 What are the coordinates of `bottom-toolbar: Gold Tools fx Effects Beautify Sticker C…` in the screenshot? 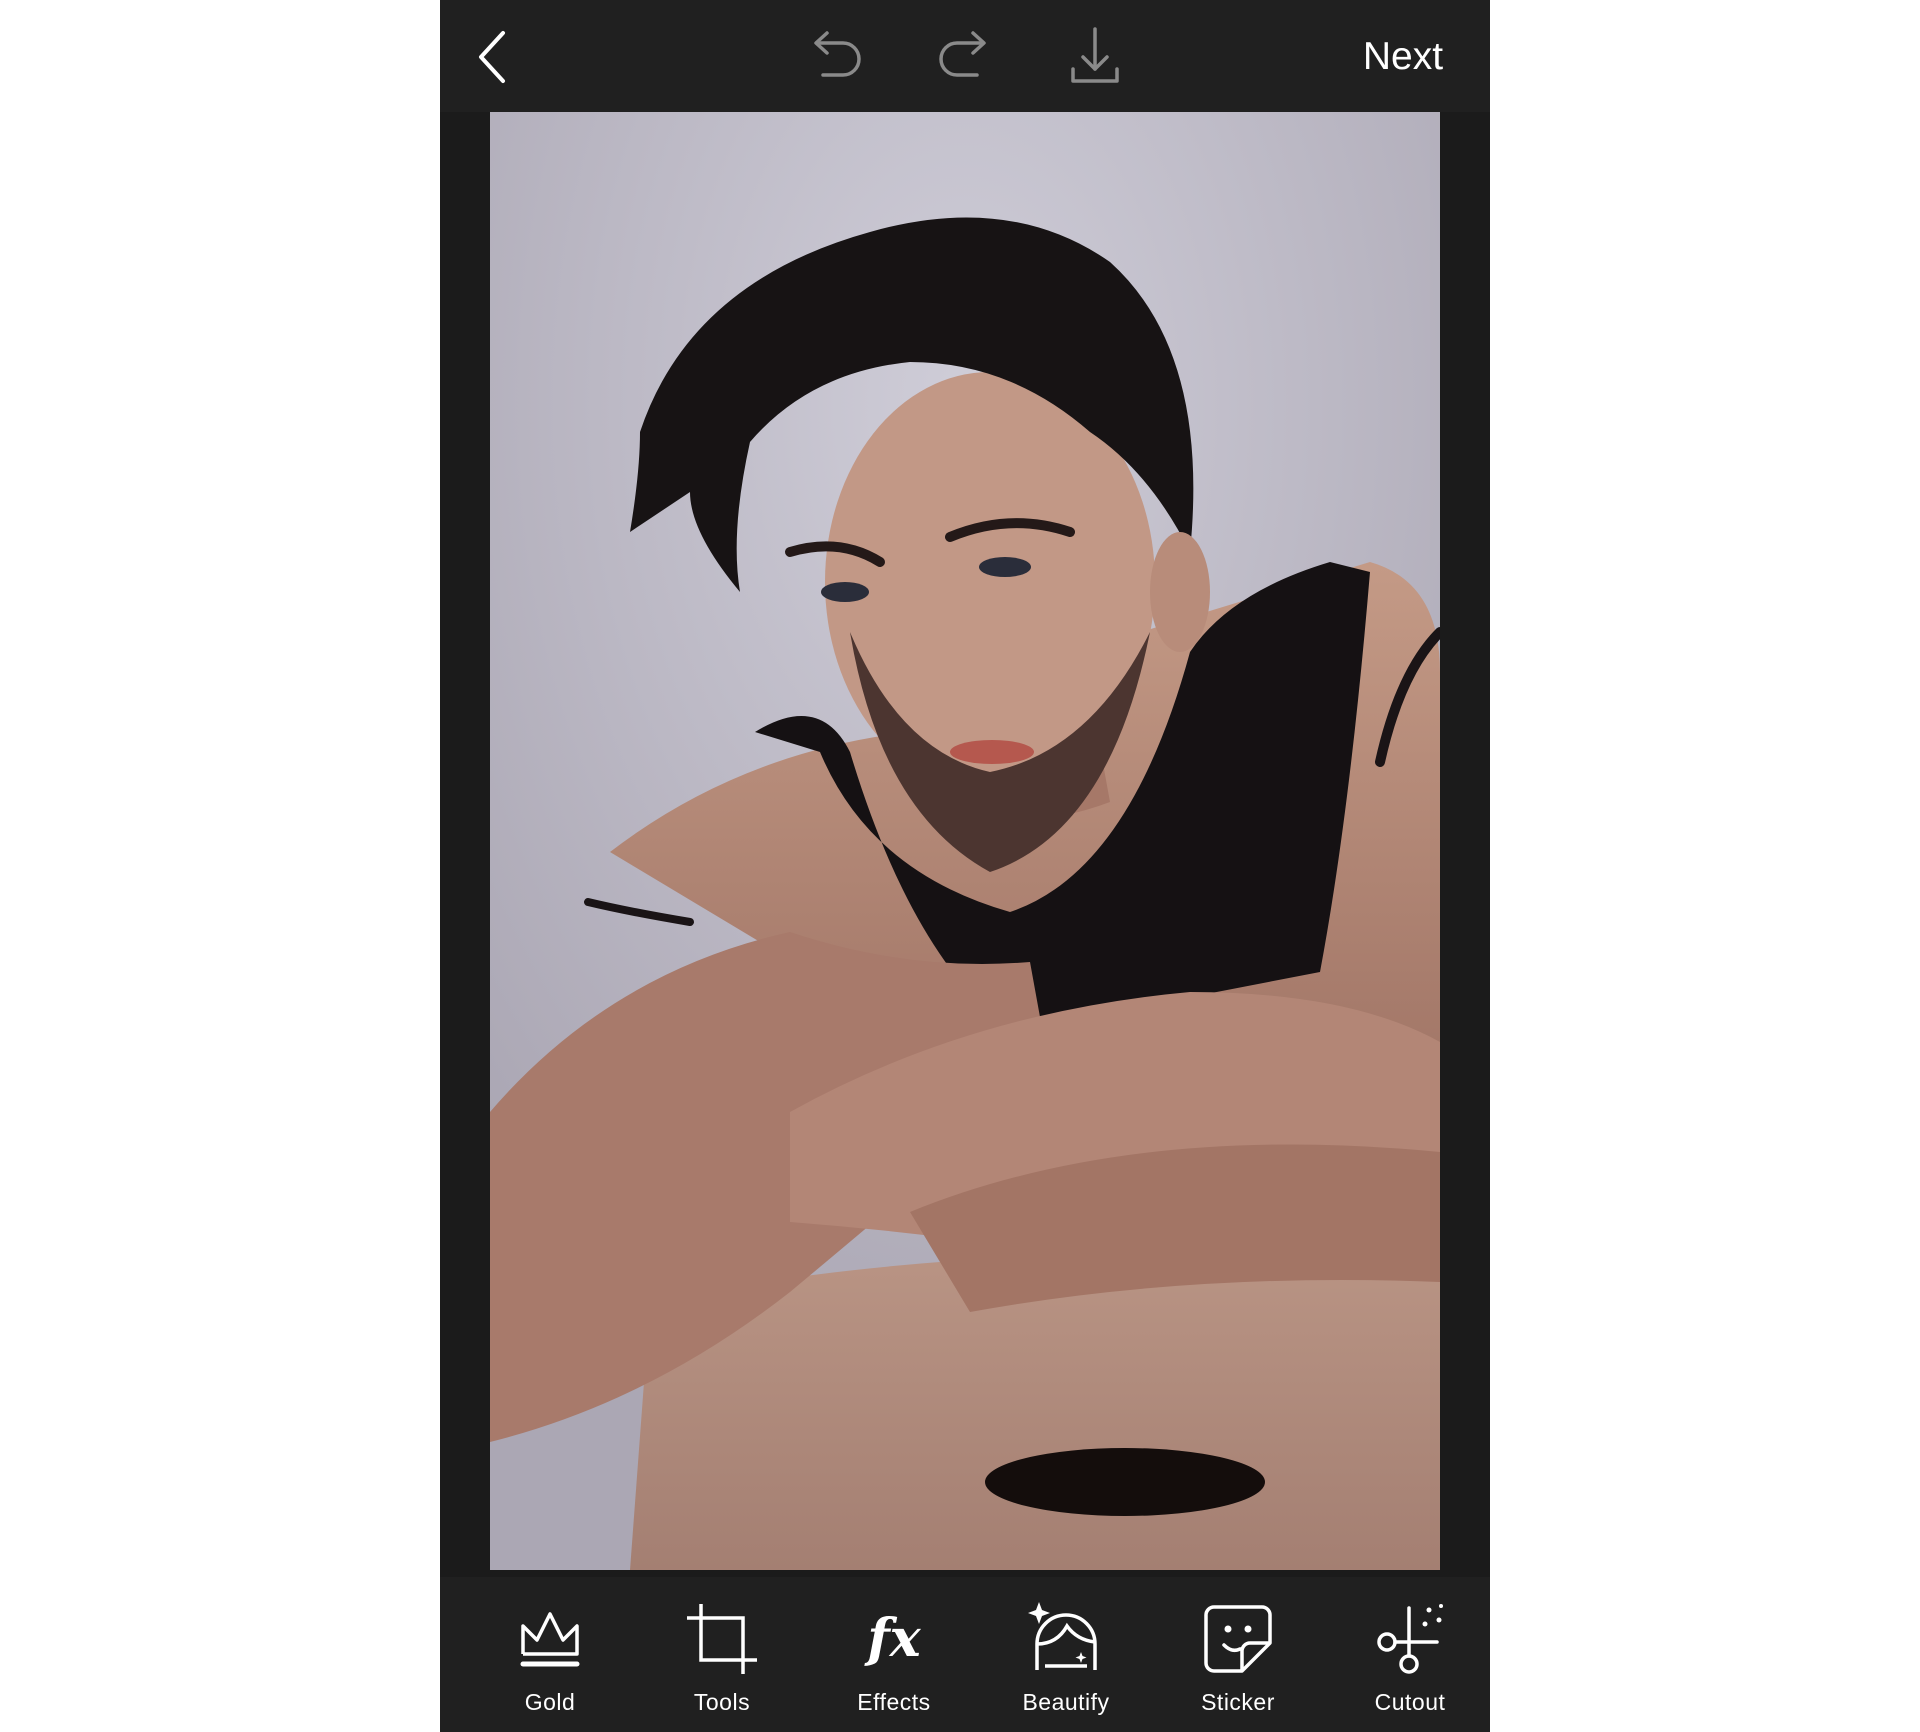 It's located at (965, 1654).